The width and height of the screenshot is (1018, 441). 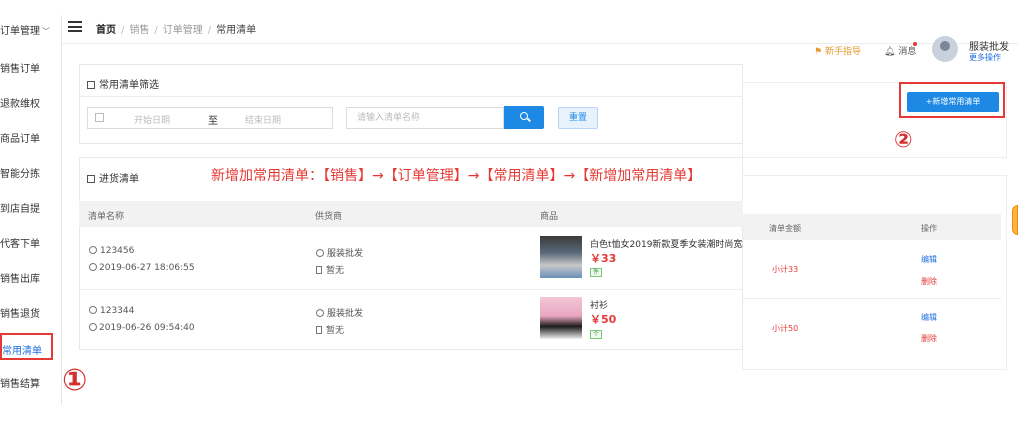 What do you see at coordinates (540, 43) in the screenshot?
I see `topbar-divider` at bounding box center [540, 43].